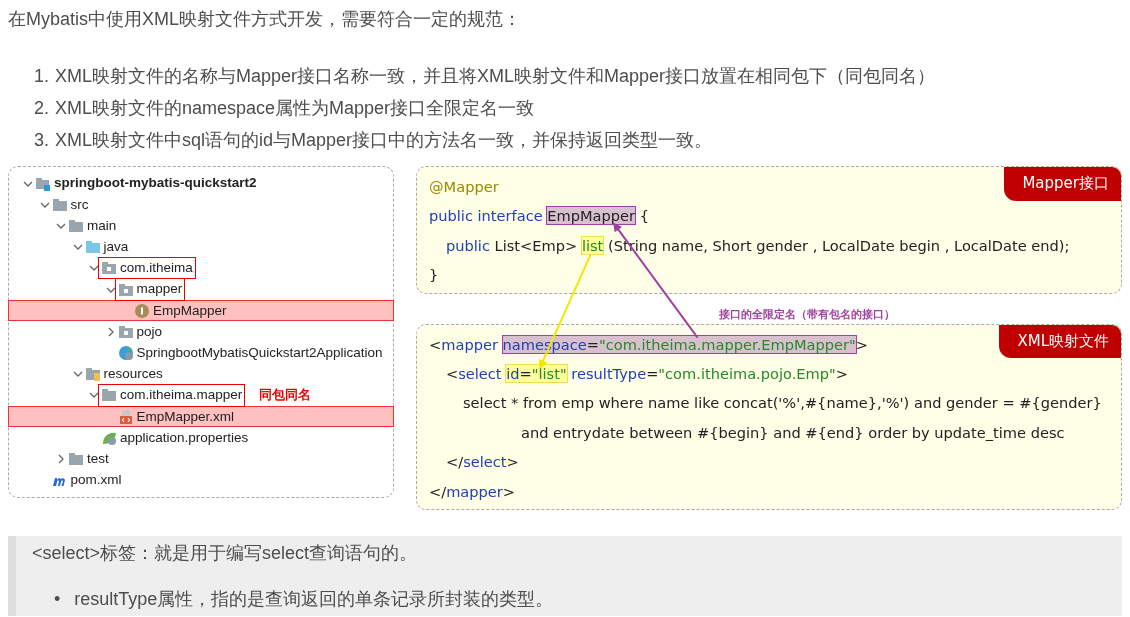  What do you see at coordinates (434, 275) in the screenshot?
I see `code-line: }` at bounding box center [434, 275].